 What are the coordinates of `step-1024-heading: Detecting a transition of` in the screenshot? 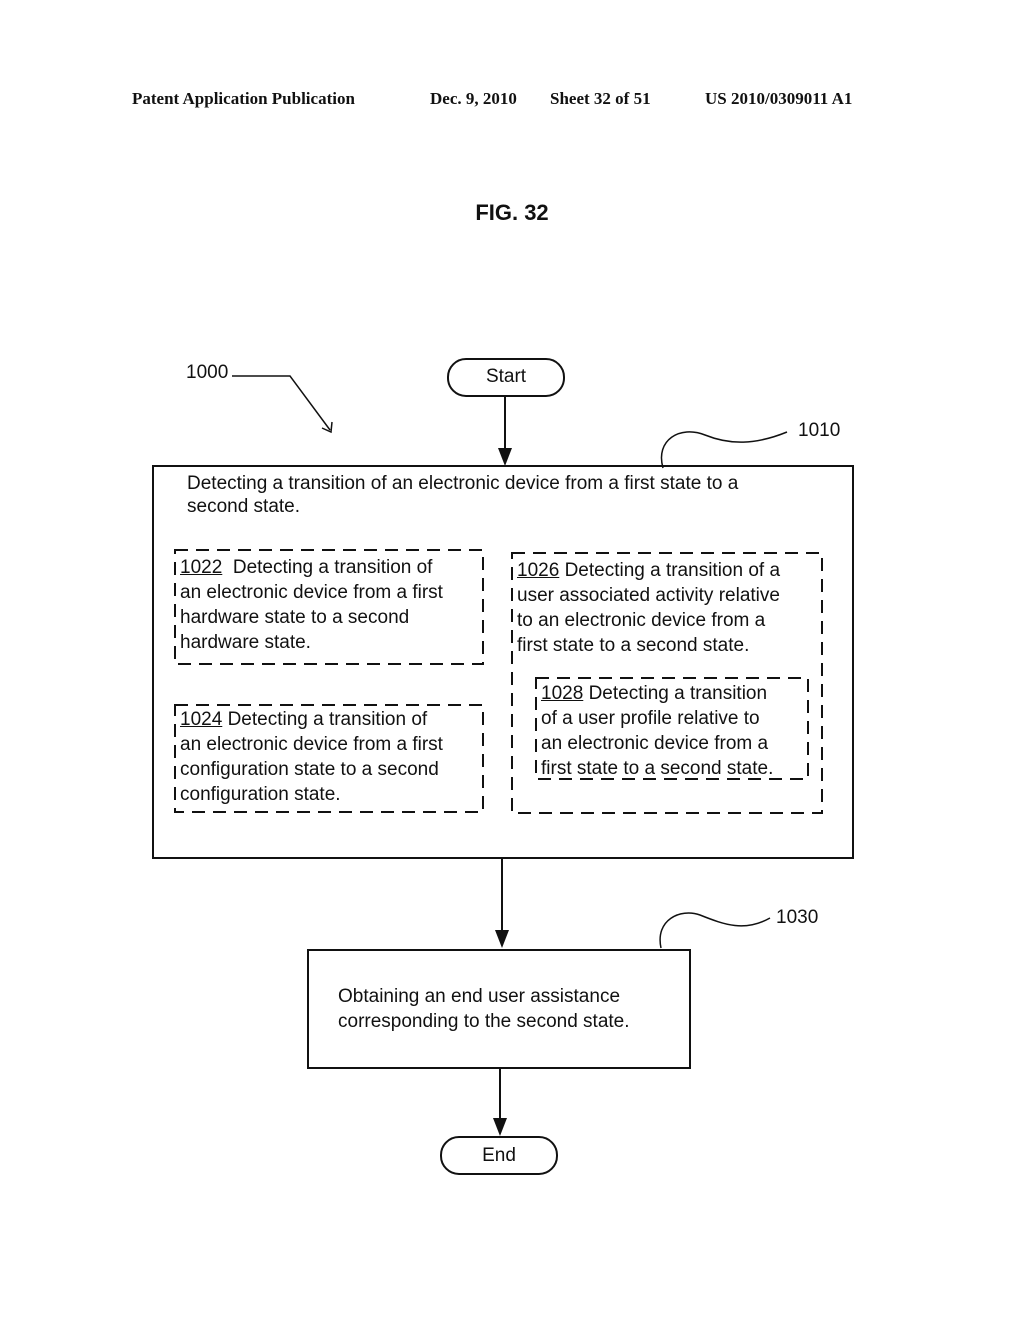 It's located at (327, 719).